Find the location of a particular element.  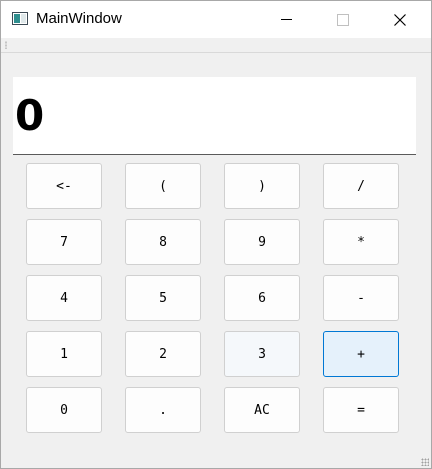

digit-8-button: 8 is located at coordinates (163, 242).